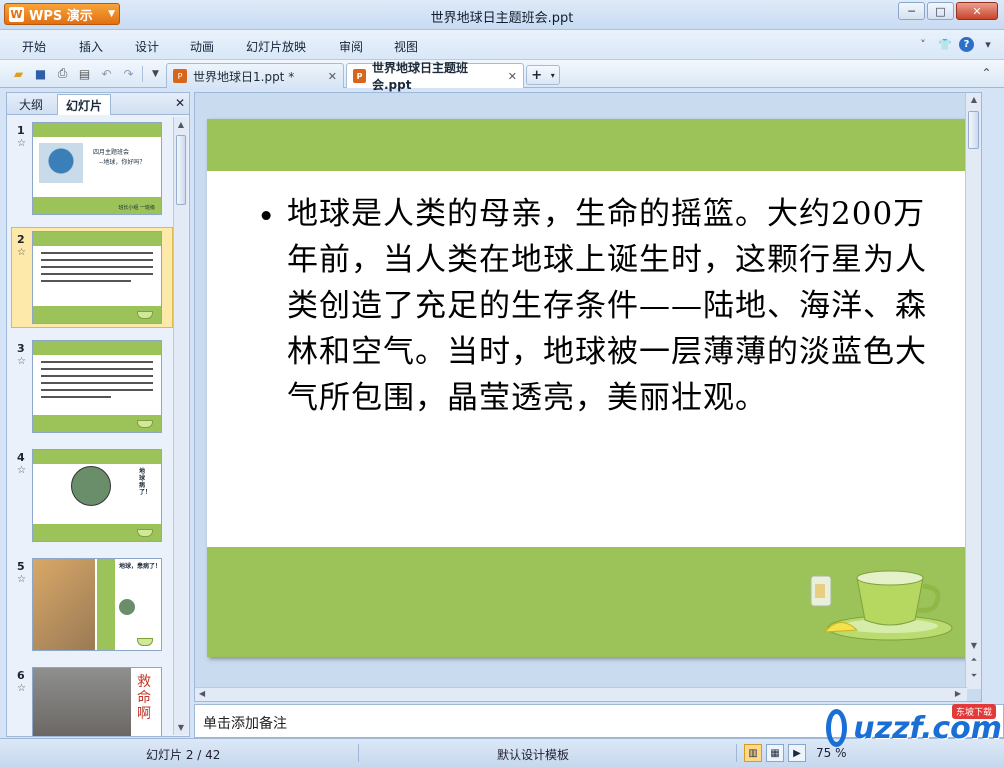 The image size is (1004, 767). What do you see at coordinates (84, 104) in the screenshot?
I see `tab-slides: 幻灯片` at bounding box center [84, 104].